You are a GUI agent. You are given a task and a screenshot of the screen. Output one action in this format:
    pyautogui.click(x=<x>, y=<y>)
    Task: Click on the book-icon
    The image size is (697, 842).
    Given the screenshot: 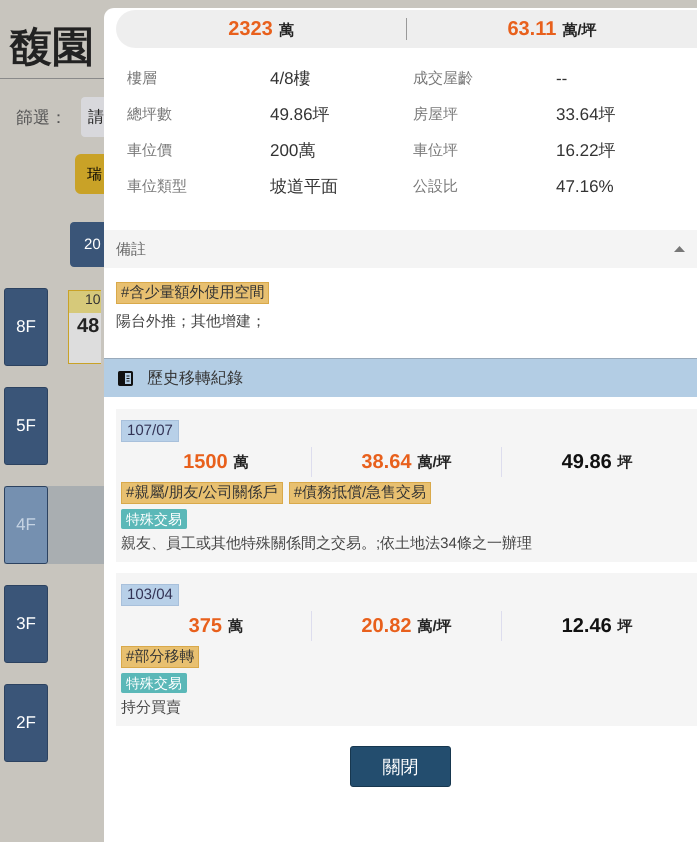 What is the action you would take?
    pyautogui.click(x=125, y=378)
    